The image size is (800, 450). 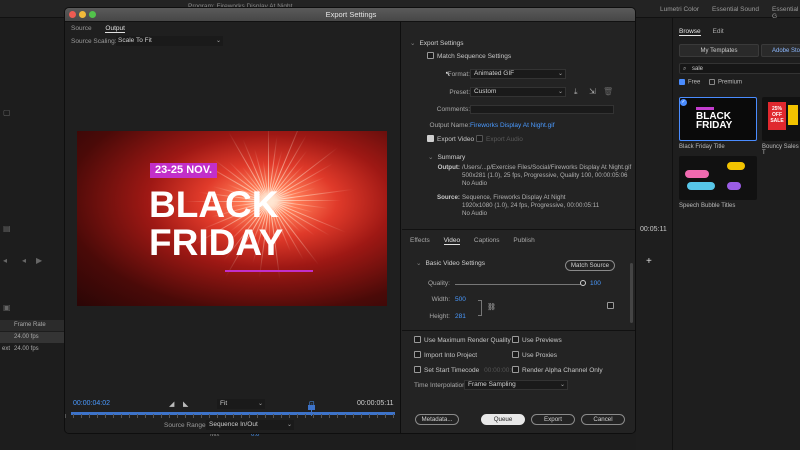 What do you see at coordinates (736, 166) in the screenshot?
I see `speech-bubble-icon` at bounding box center [736, 166].